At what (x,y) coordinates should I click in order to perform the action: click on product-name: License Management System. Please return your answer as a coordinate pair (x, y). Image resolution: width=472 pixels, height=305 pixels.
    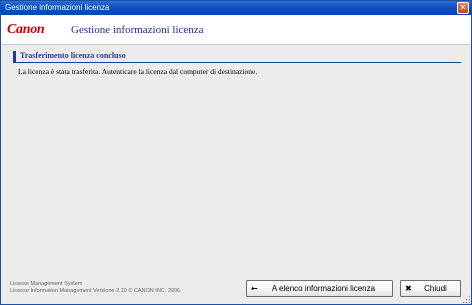
    Looking at the image, I should click on (46, 284).